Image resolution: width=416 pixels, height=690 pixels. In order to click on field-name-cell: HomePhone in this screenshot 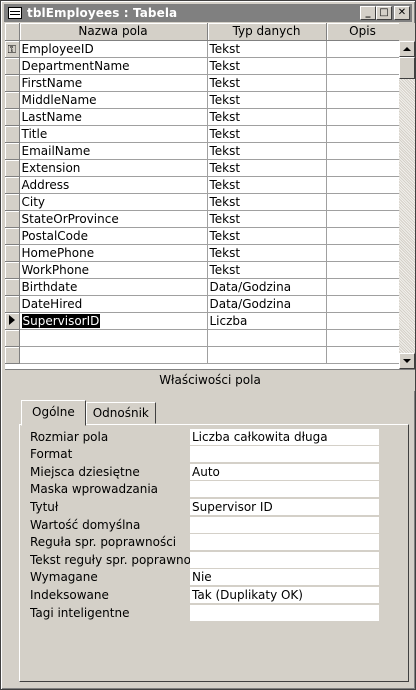, I will do `click(113, 253)`.